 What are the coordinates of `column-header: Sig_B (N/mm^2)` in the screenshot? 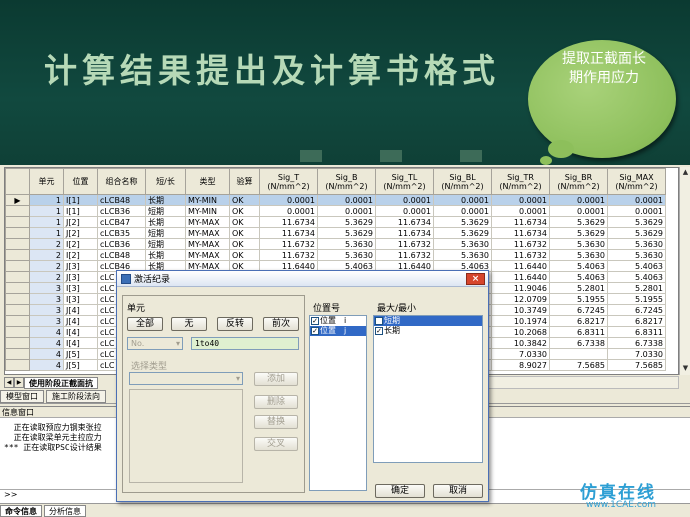 It's located at (346, 181).